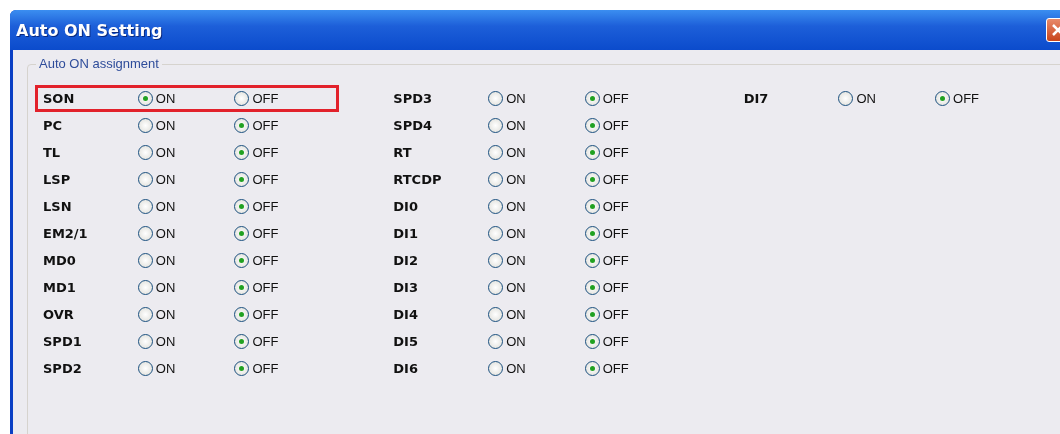 The height and width of the screenshot is (434, 1060). Describe the element at coordinates (60, 260) in the screenshot. I see `signal-label: MD0` at that location.